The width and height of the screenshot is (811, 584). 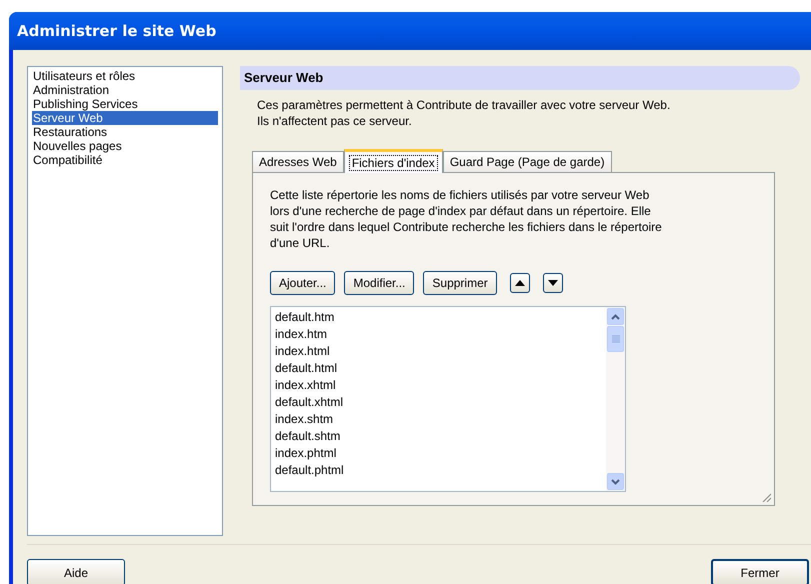 I want to click on file-item: index.xhtml, so click(x=440, y=385).